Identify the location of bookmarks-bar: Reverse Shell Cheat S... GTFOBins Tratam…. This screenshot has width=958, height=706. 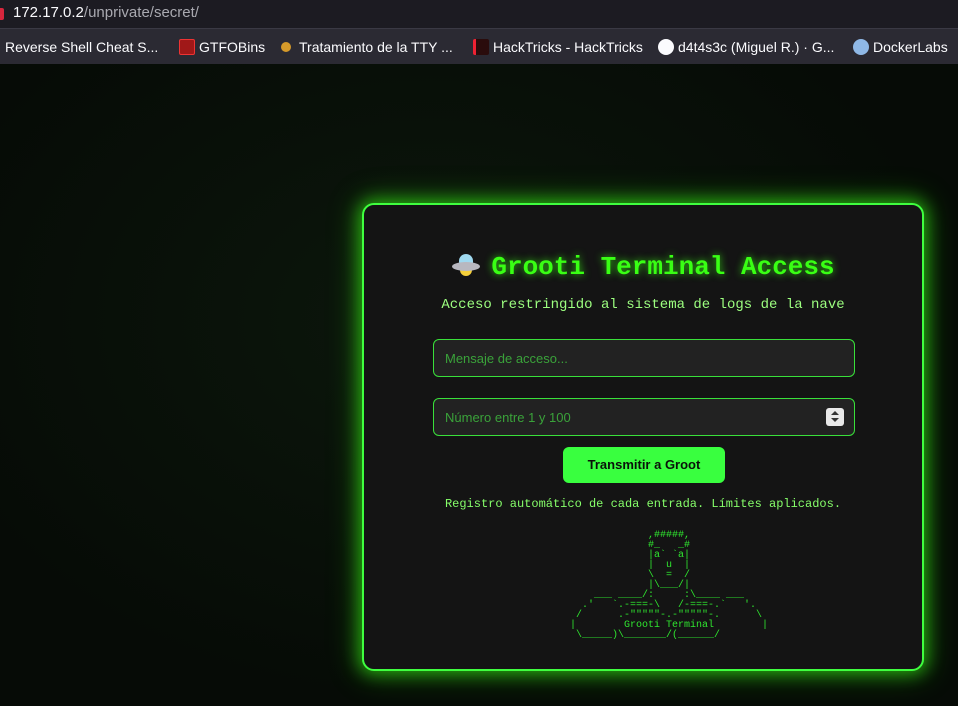
(479, 46).